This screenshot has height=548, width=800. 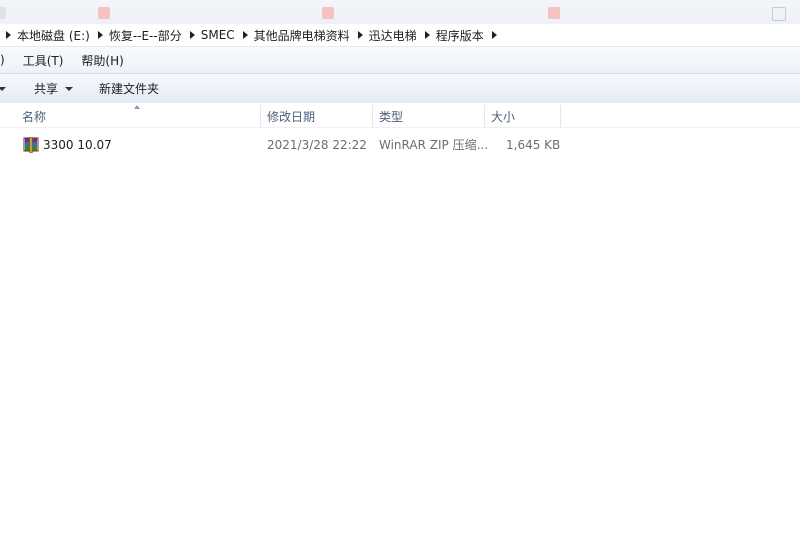 What do you see at coordinates (7, 60) in the screenshot?
I see `menu-view-partial: )` at bounding box center [7, 60].